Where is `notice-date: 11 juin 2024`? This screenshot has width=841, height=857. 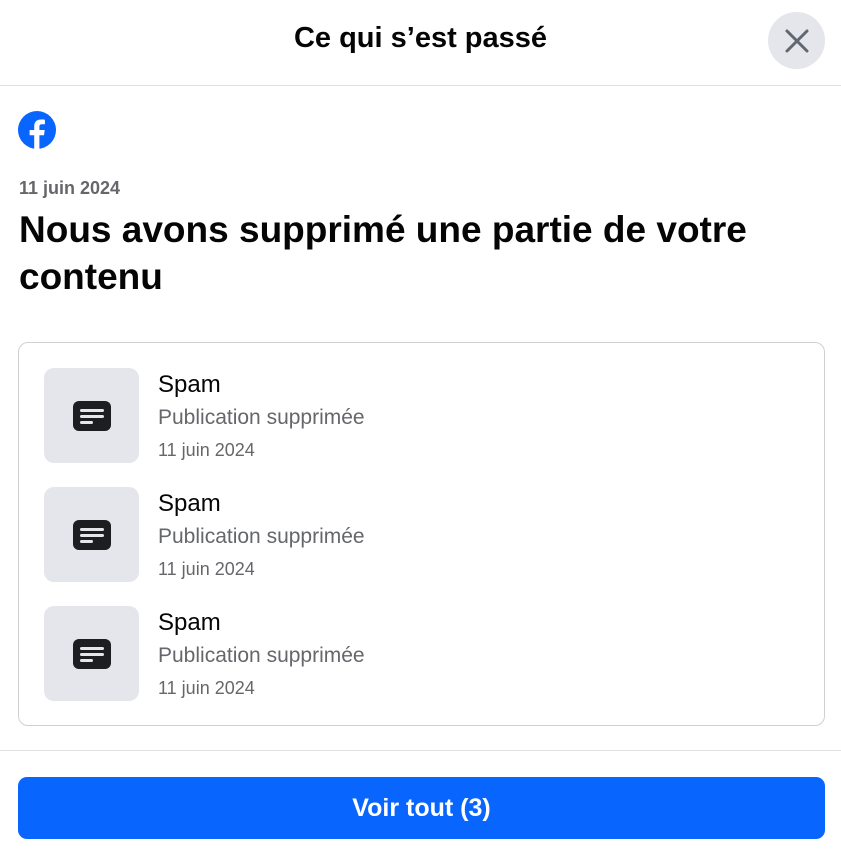
notice-date: 11 juin 2024 is located at coordinates (70, 188).